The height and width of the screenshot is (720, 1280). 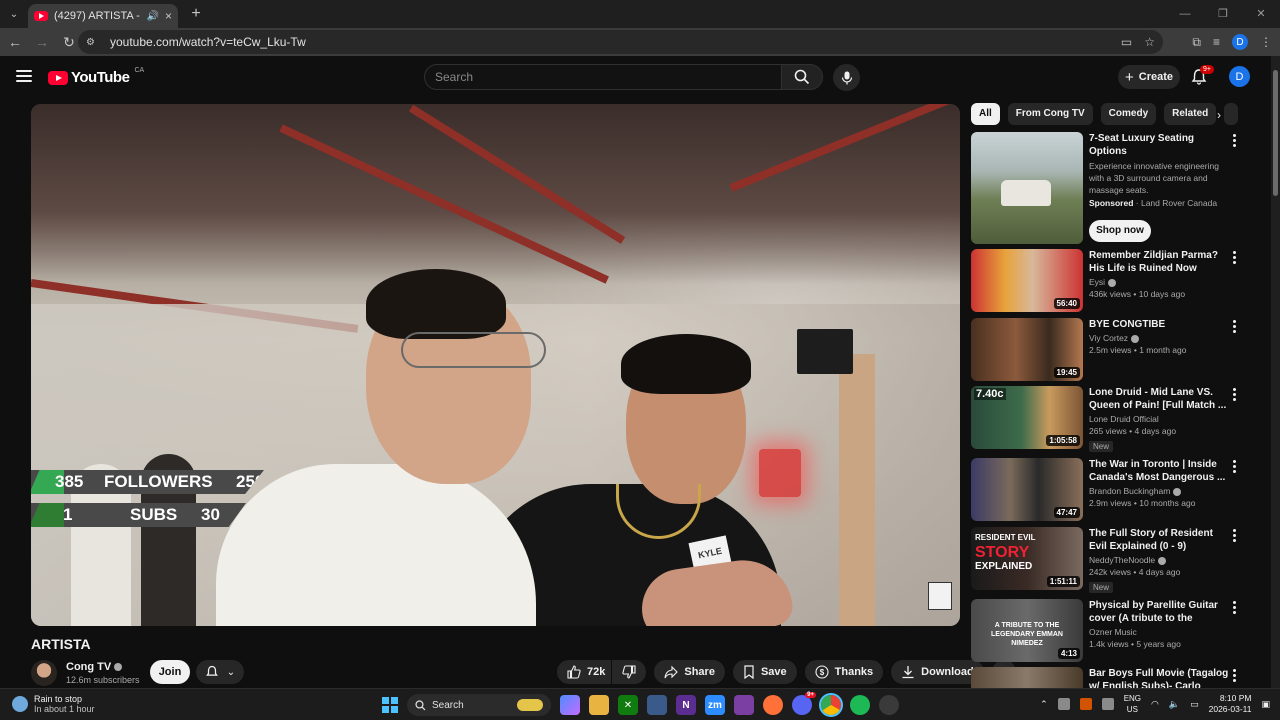 What do you see at coordinates (889, 705) in the screenshot?
I see `github-icon` at bounding box center [889, 705].